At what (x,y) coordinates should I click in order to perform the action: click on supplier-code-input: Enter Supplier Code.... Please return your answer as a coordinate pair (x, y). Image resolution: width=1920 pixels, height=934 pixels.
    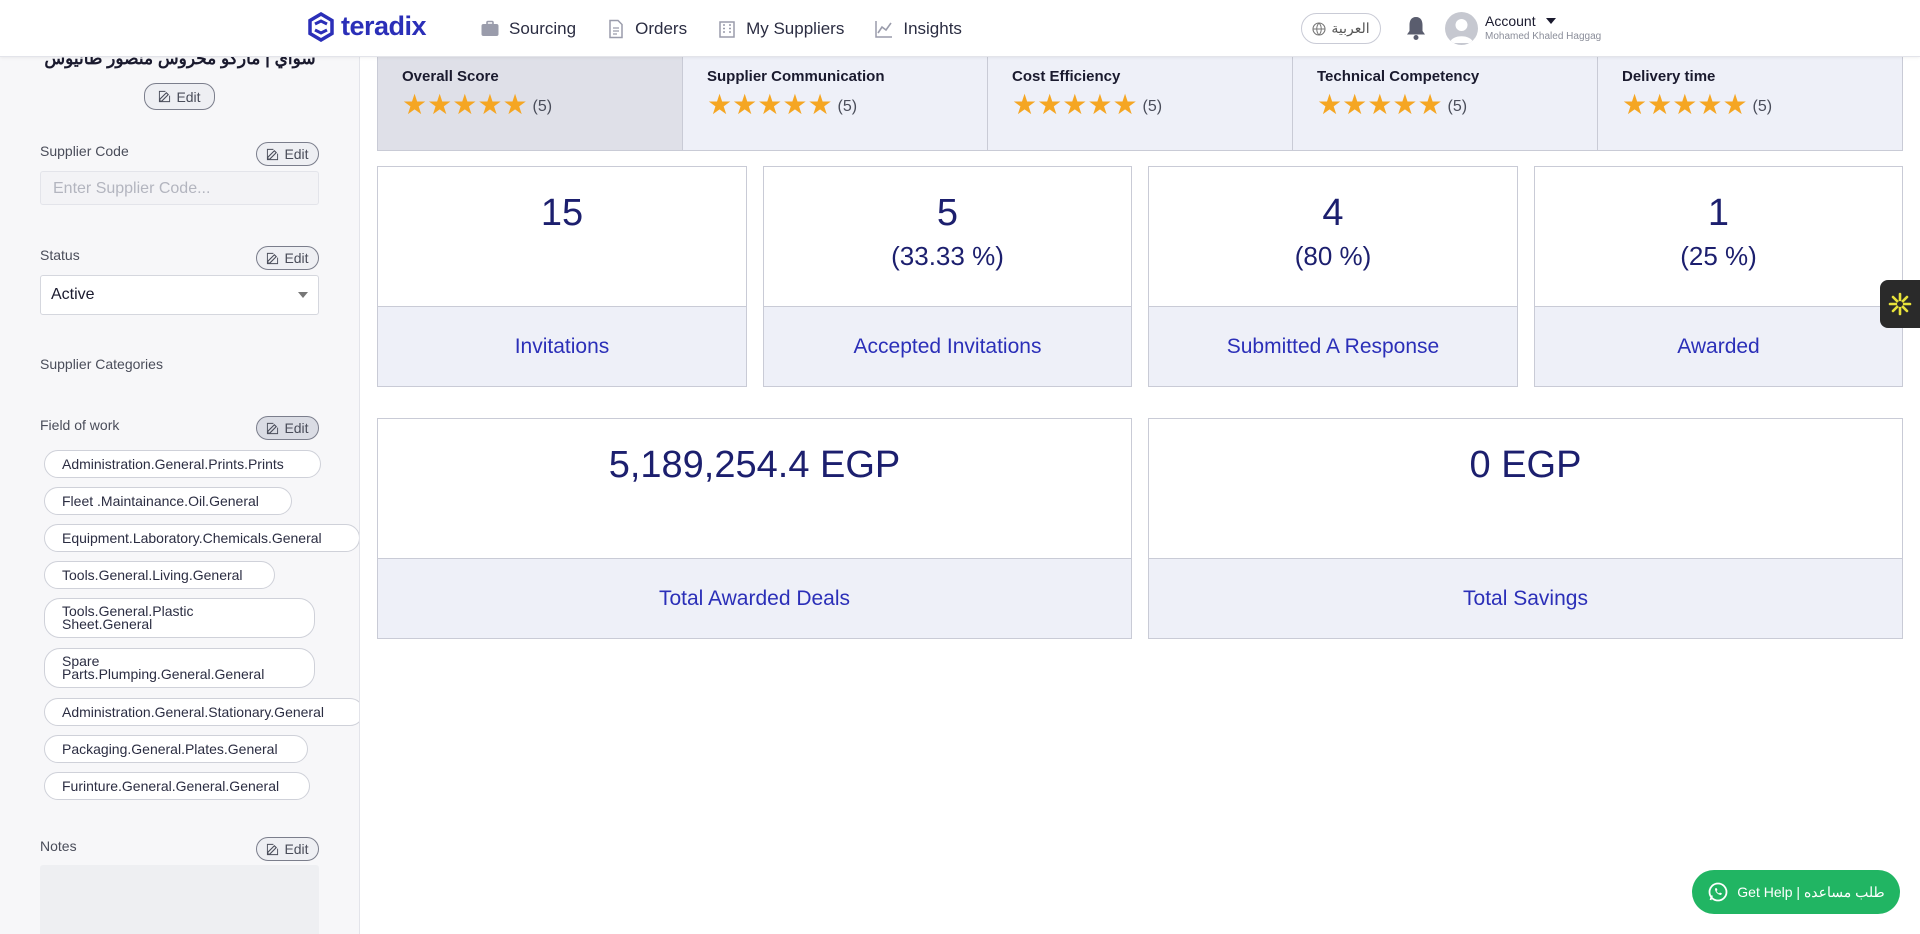
    Looking at the image, I should click on (179, 188).